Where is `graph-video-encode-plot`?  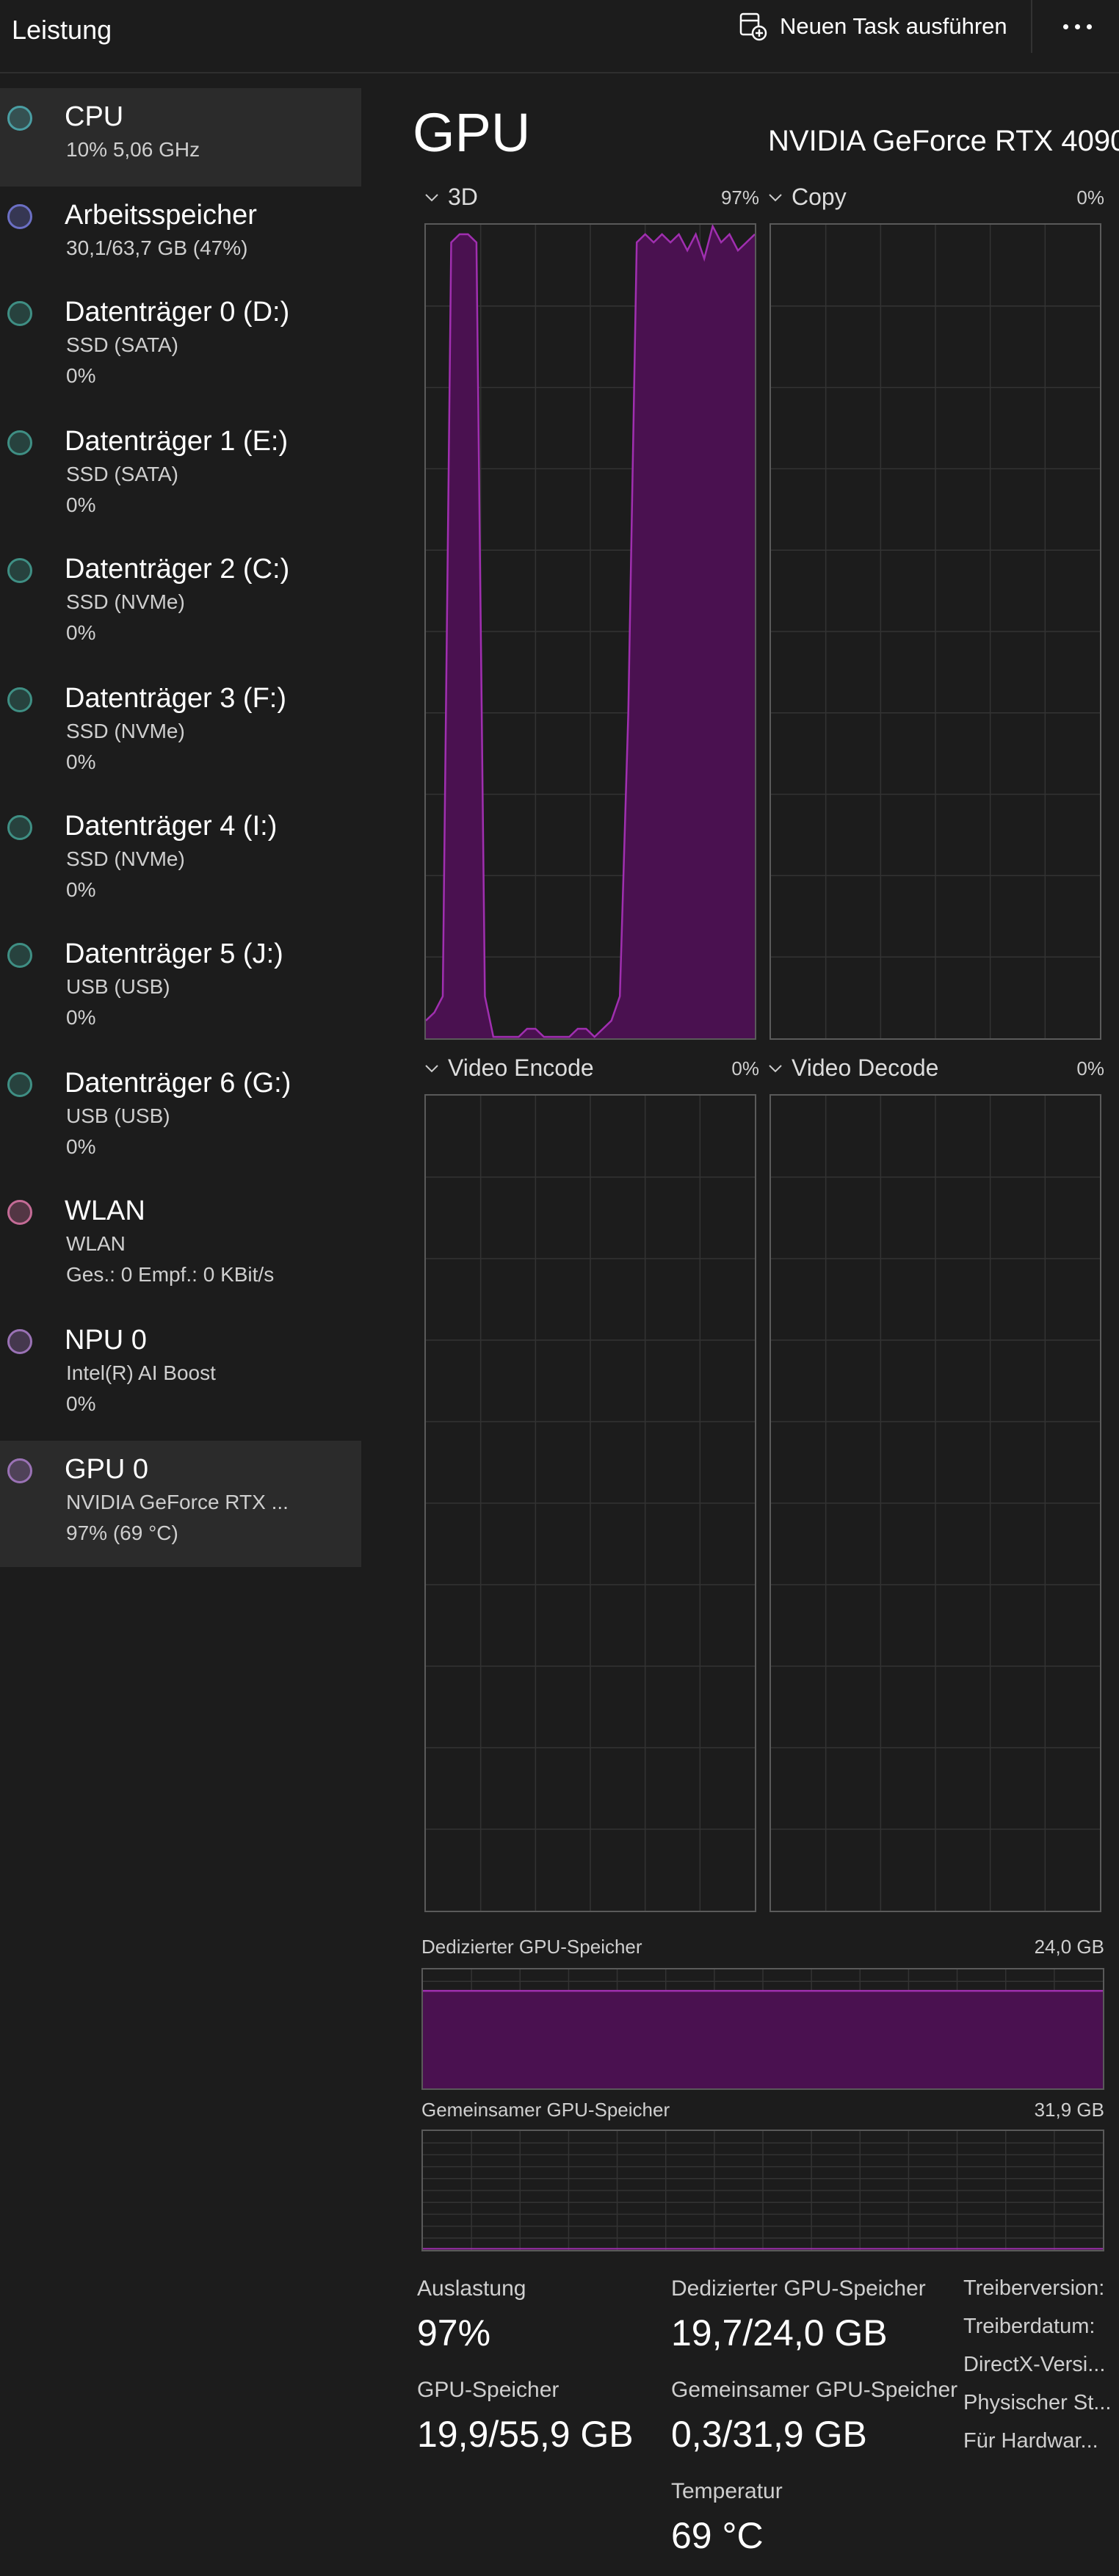 graph-video-encode-plot is located at coordinates (590, 1503).